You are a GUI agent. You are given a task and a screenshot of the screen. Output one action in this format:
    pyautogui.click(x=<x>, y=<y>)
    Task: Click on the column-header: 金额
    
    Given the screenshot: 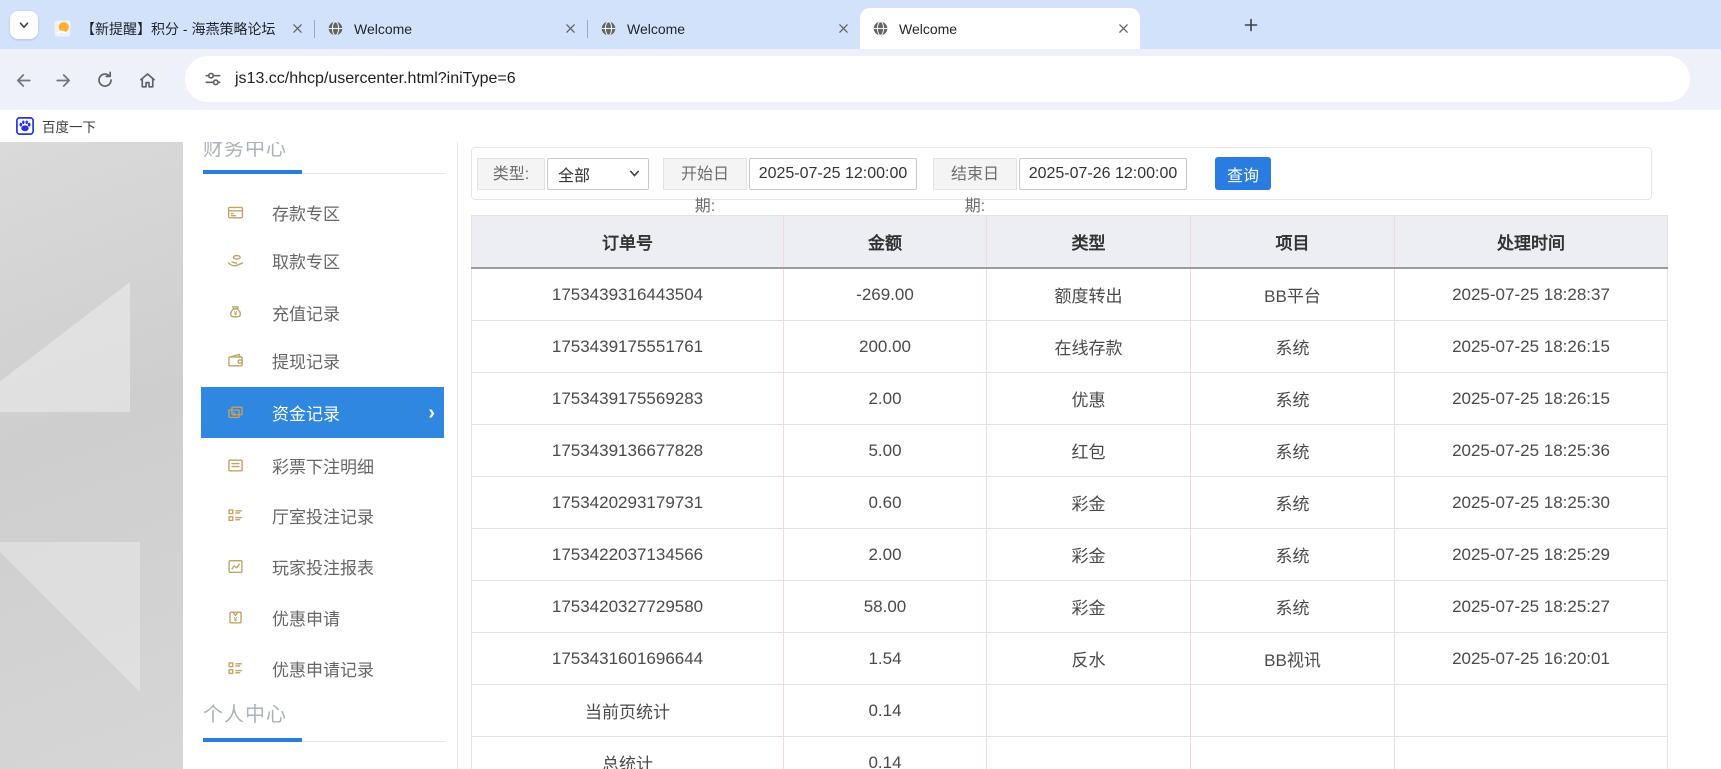 What is the action you would take?
    pyautogui.click(x=885, y=242)
    